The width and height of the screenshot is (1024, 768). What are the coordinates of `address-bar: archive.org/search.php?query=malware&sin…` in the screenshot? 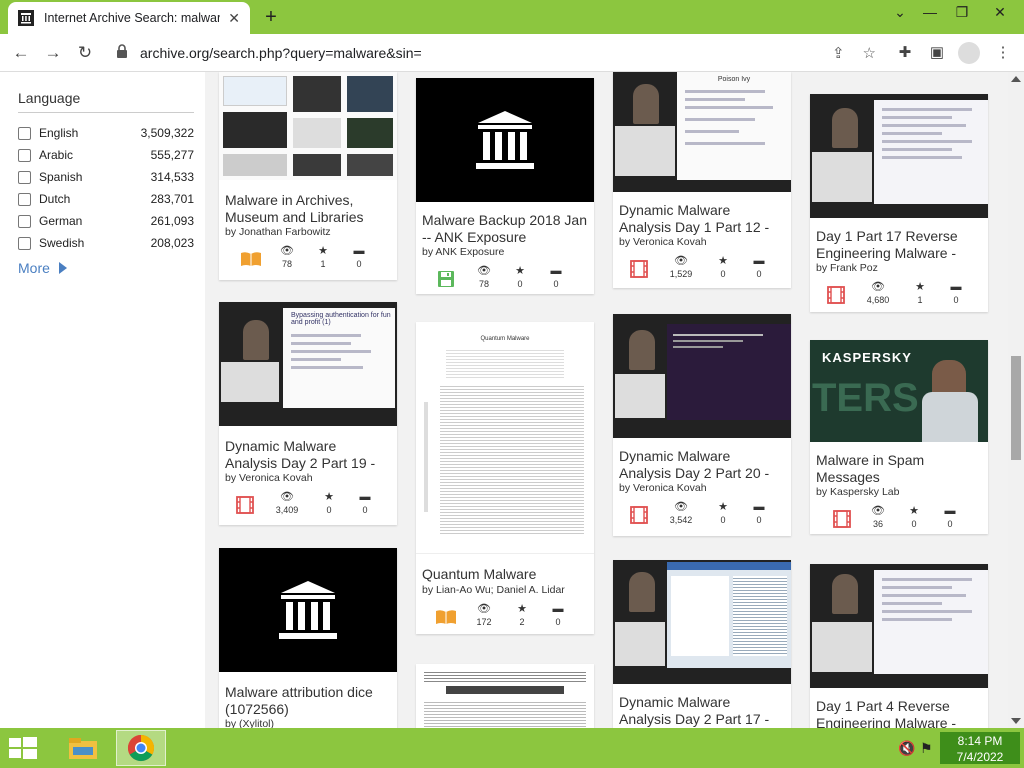 It's located at (496, 53).